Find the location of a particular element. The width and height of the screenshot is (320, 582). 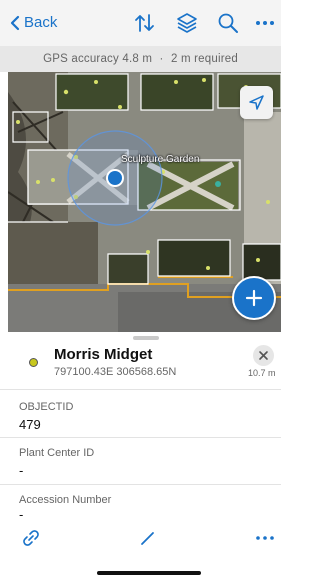

gps-accuracy-banner: GPS accuracy 4.8 m · 2 m required is located at coordinates (140, 59).